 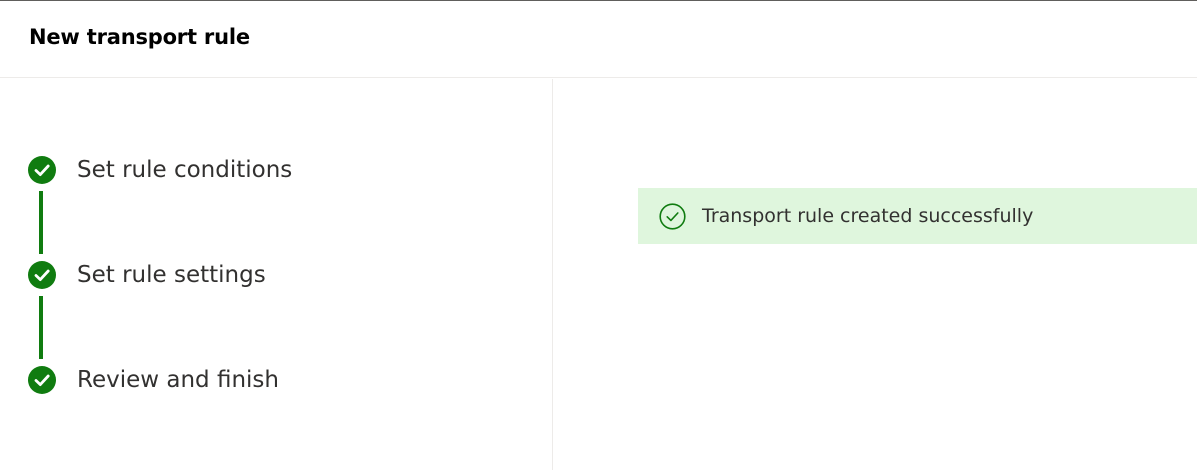 What do you see at coordinates (868, 216) in the screenshot?
I see `success-message-text: Transport rule created successfully` at bounding box center [868, 216].